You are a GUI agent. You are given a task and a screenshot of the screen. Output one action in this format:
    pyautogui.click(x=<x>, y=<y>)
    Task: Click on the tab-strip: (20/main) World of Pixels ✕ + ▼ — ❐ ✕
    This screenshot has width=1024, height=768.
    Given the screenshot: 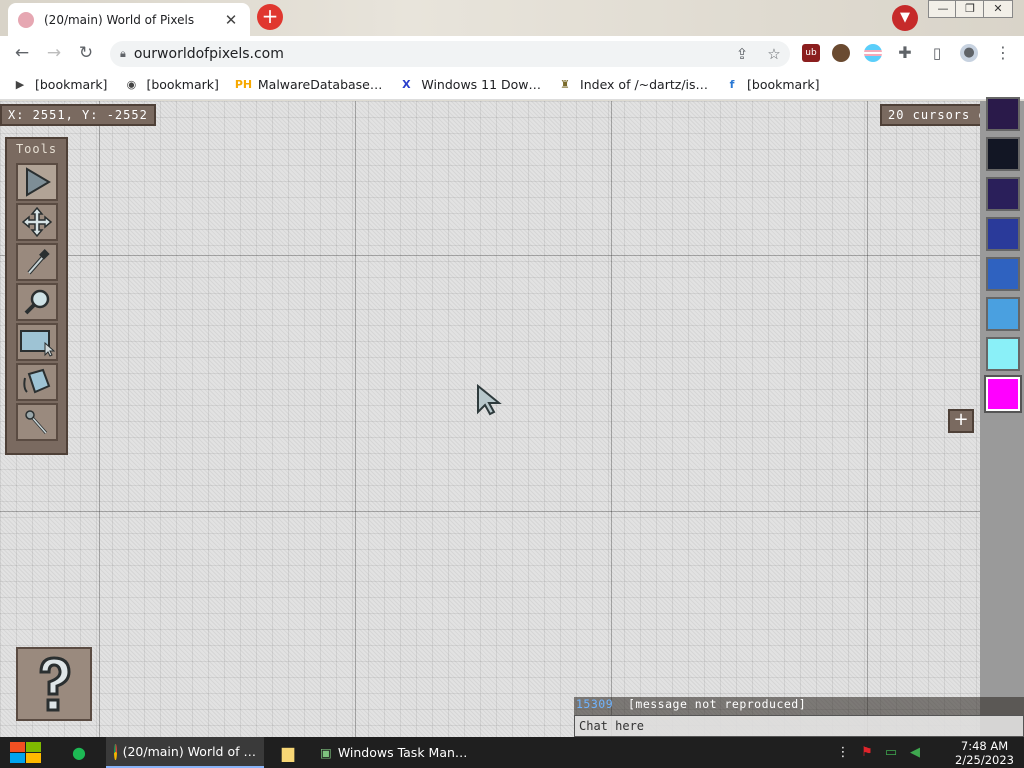 What is the action you would take?
    pyautogui.click(x=512, y=18)
    